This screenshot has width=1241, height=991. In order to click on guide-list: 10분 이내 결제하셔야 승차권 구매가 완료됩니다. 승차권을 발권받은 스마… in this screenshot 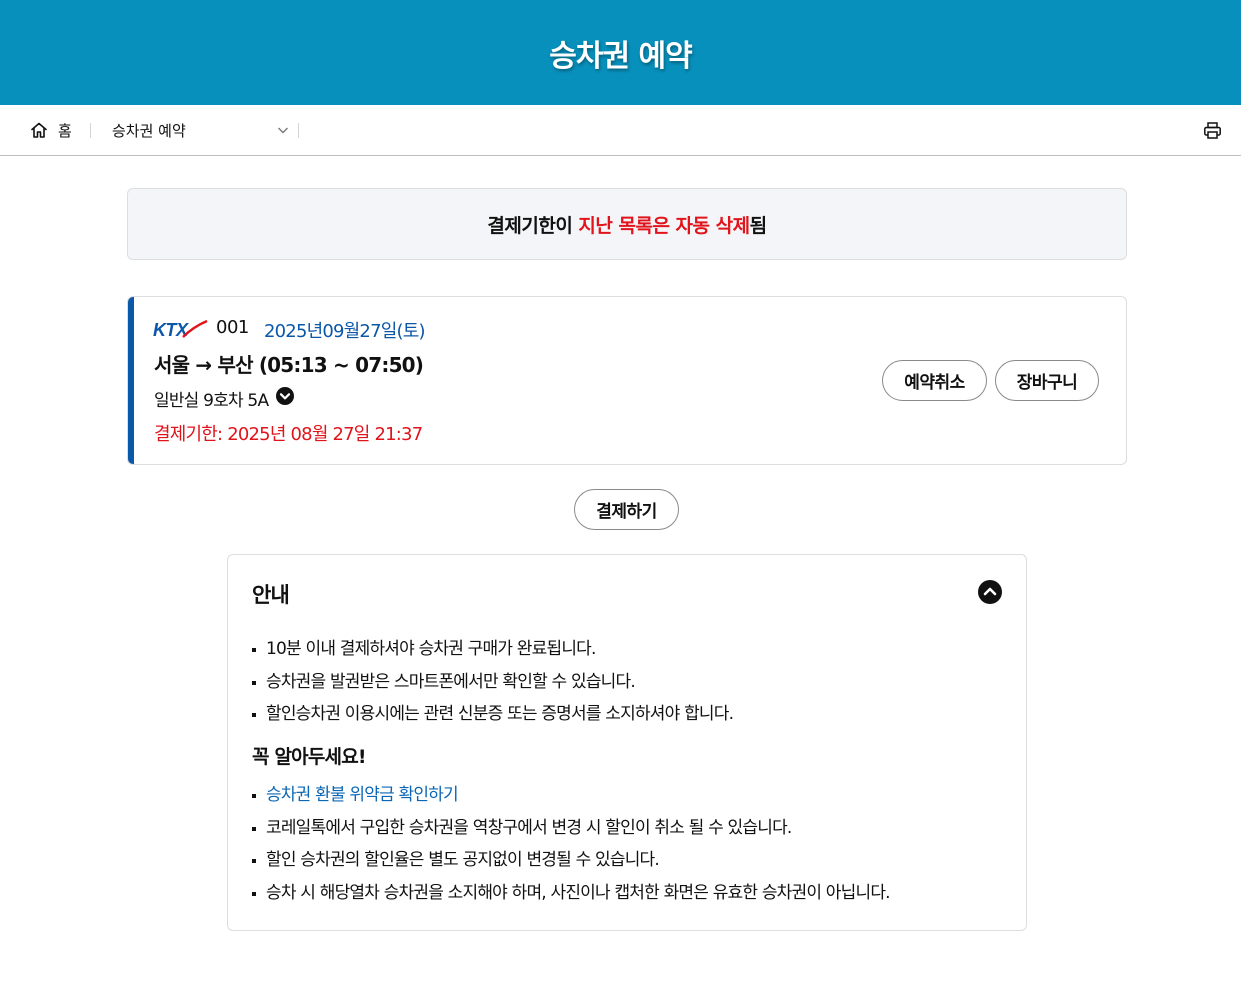, I will do `click(493, 686)`.